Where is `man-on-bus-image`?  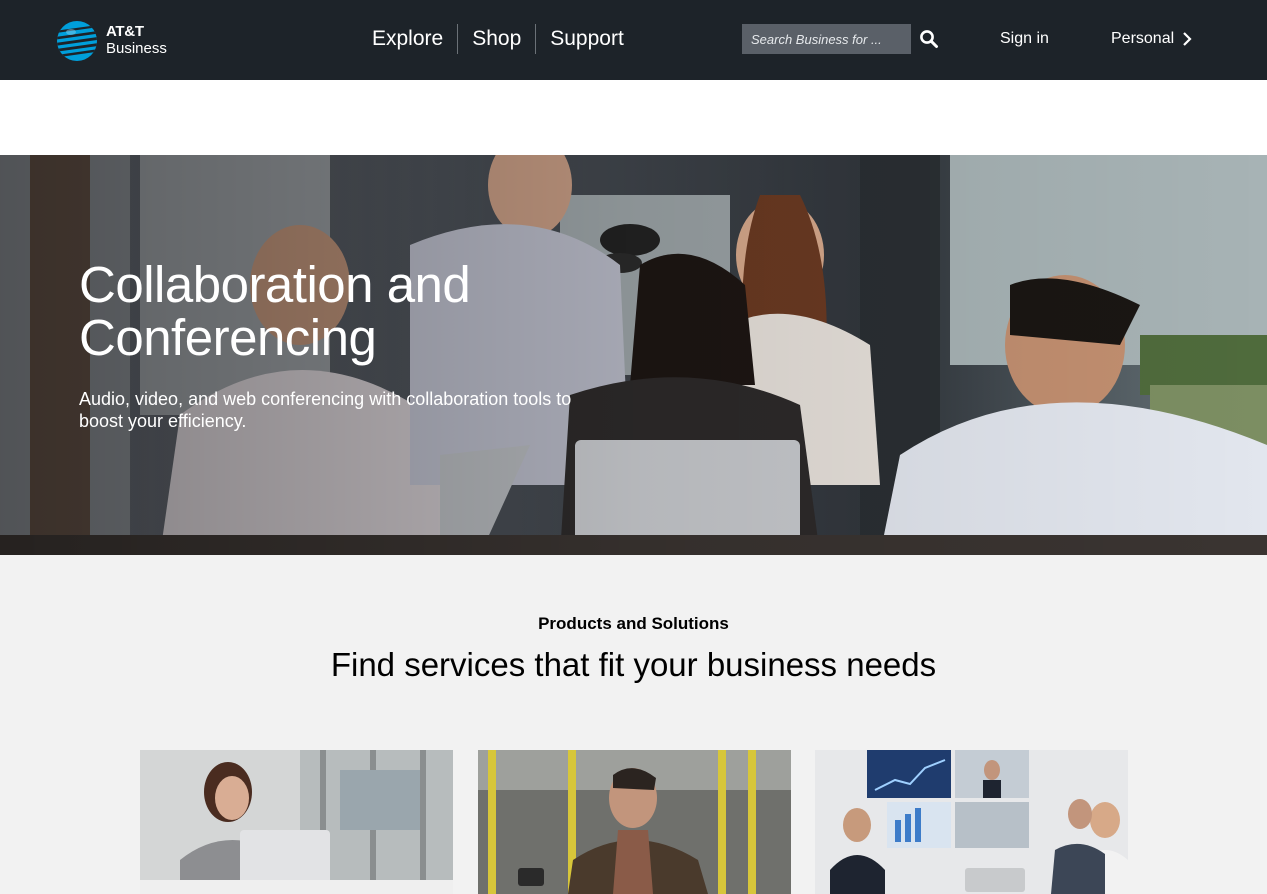 man-on-bus-image is located at coordinates (634, 822).